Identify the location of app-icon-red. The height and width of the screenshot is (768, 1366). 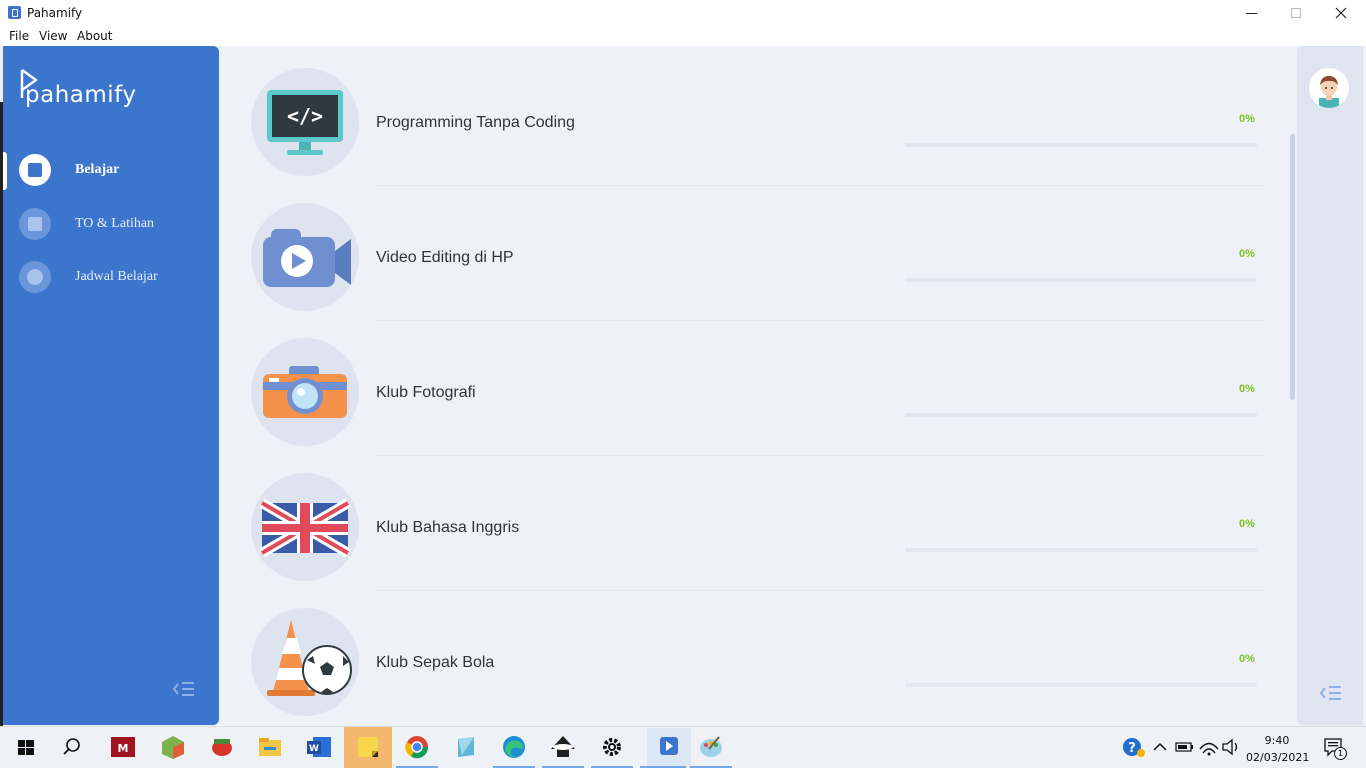
(222, 747).